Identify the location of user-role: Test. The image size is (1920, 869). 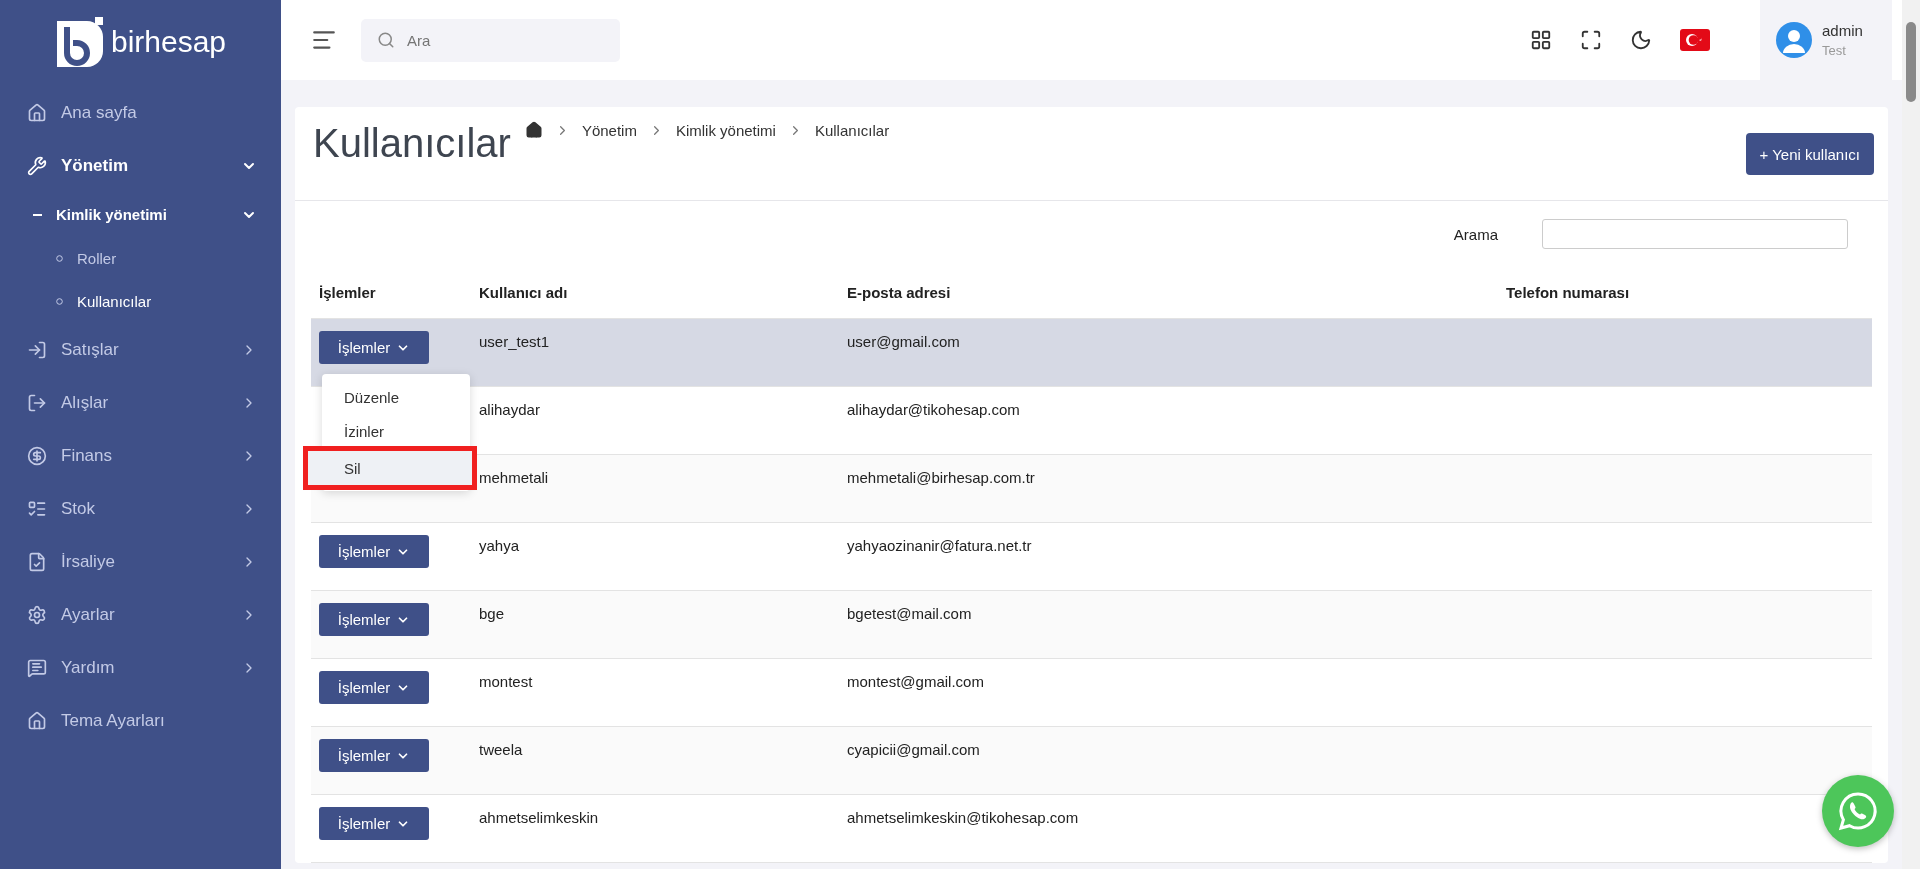
(1834, 50).